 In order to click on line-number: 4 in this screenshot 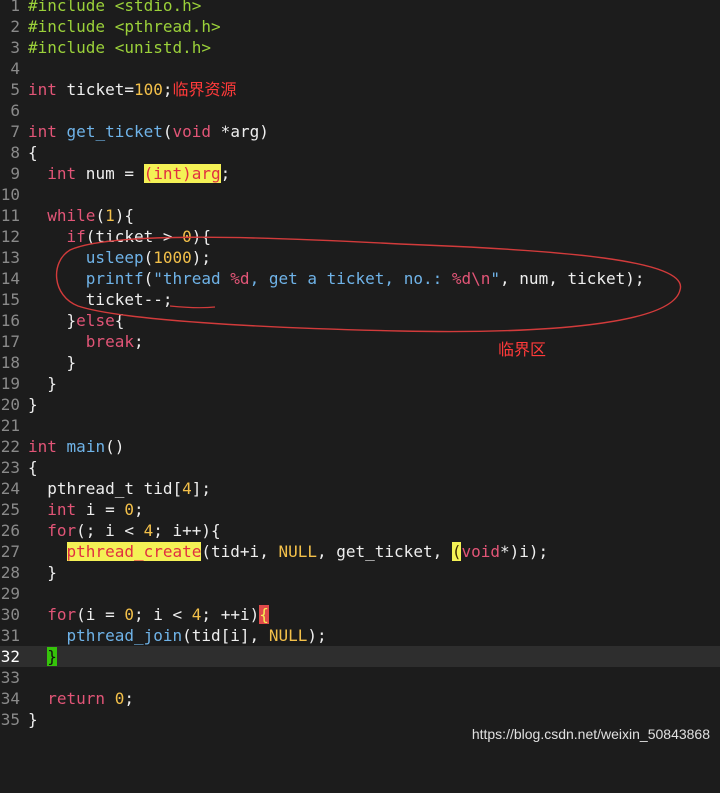, I will do `click(15, 68)`.